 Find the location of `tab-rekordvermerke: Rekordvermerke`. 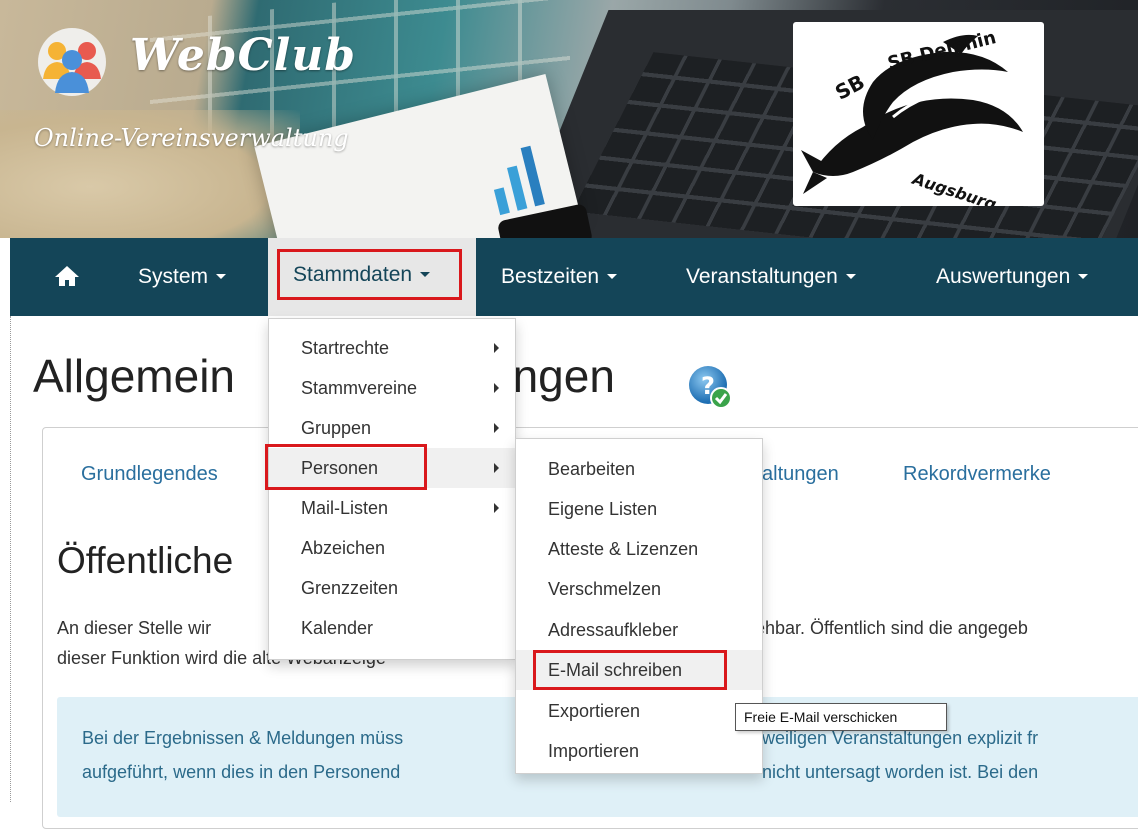

tab-rekordvermerke: Rekordvermerke is located at coordinates (977, 474).